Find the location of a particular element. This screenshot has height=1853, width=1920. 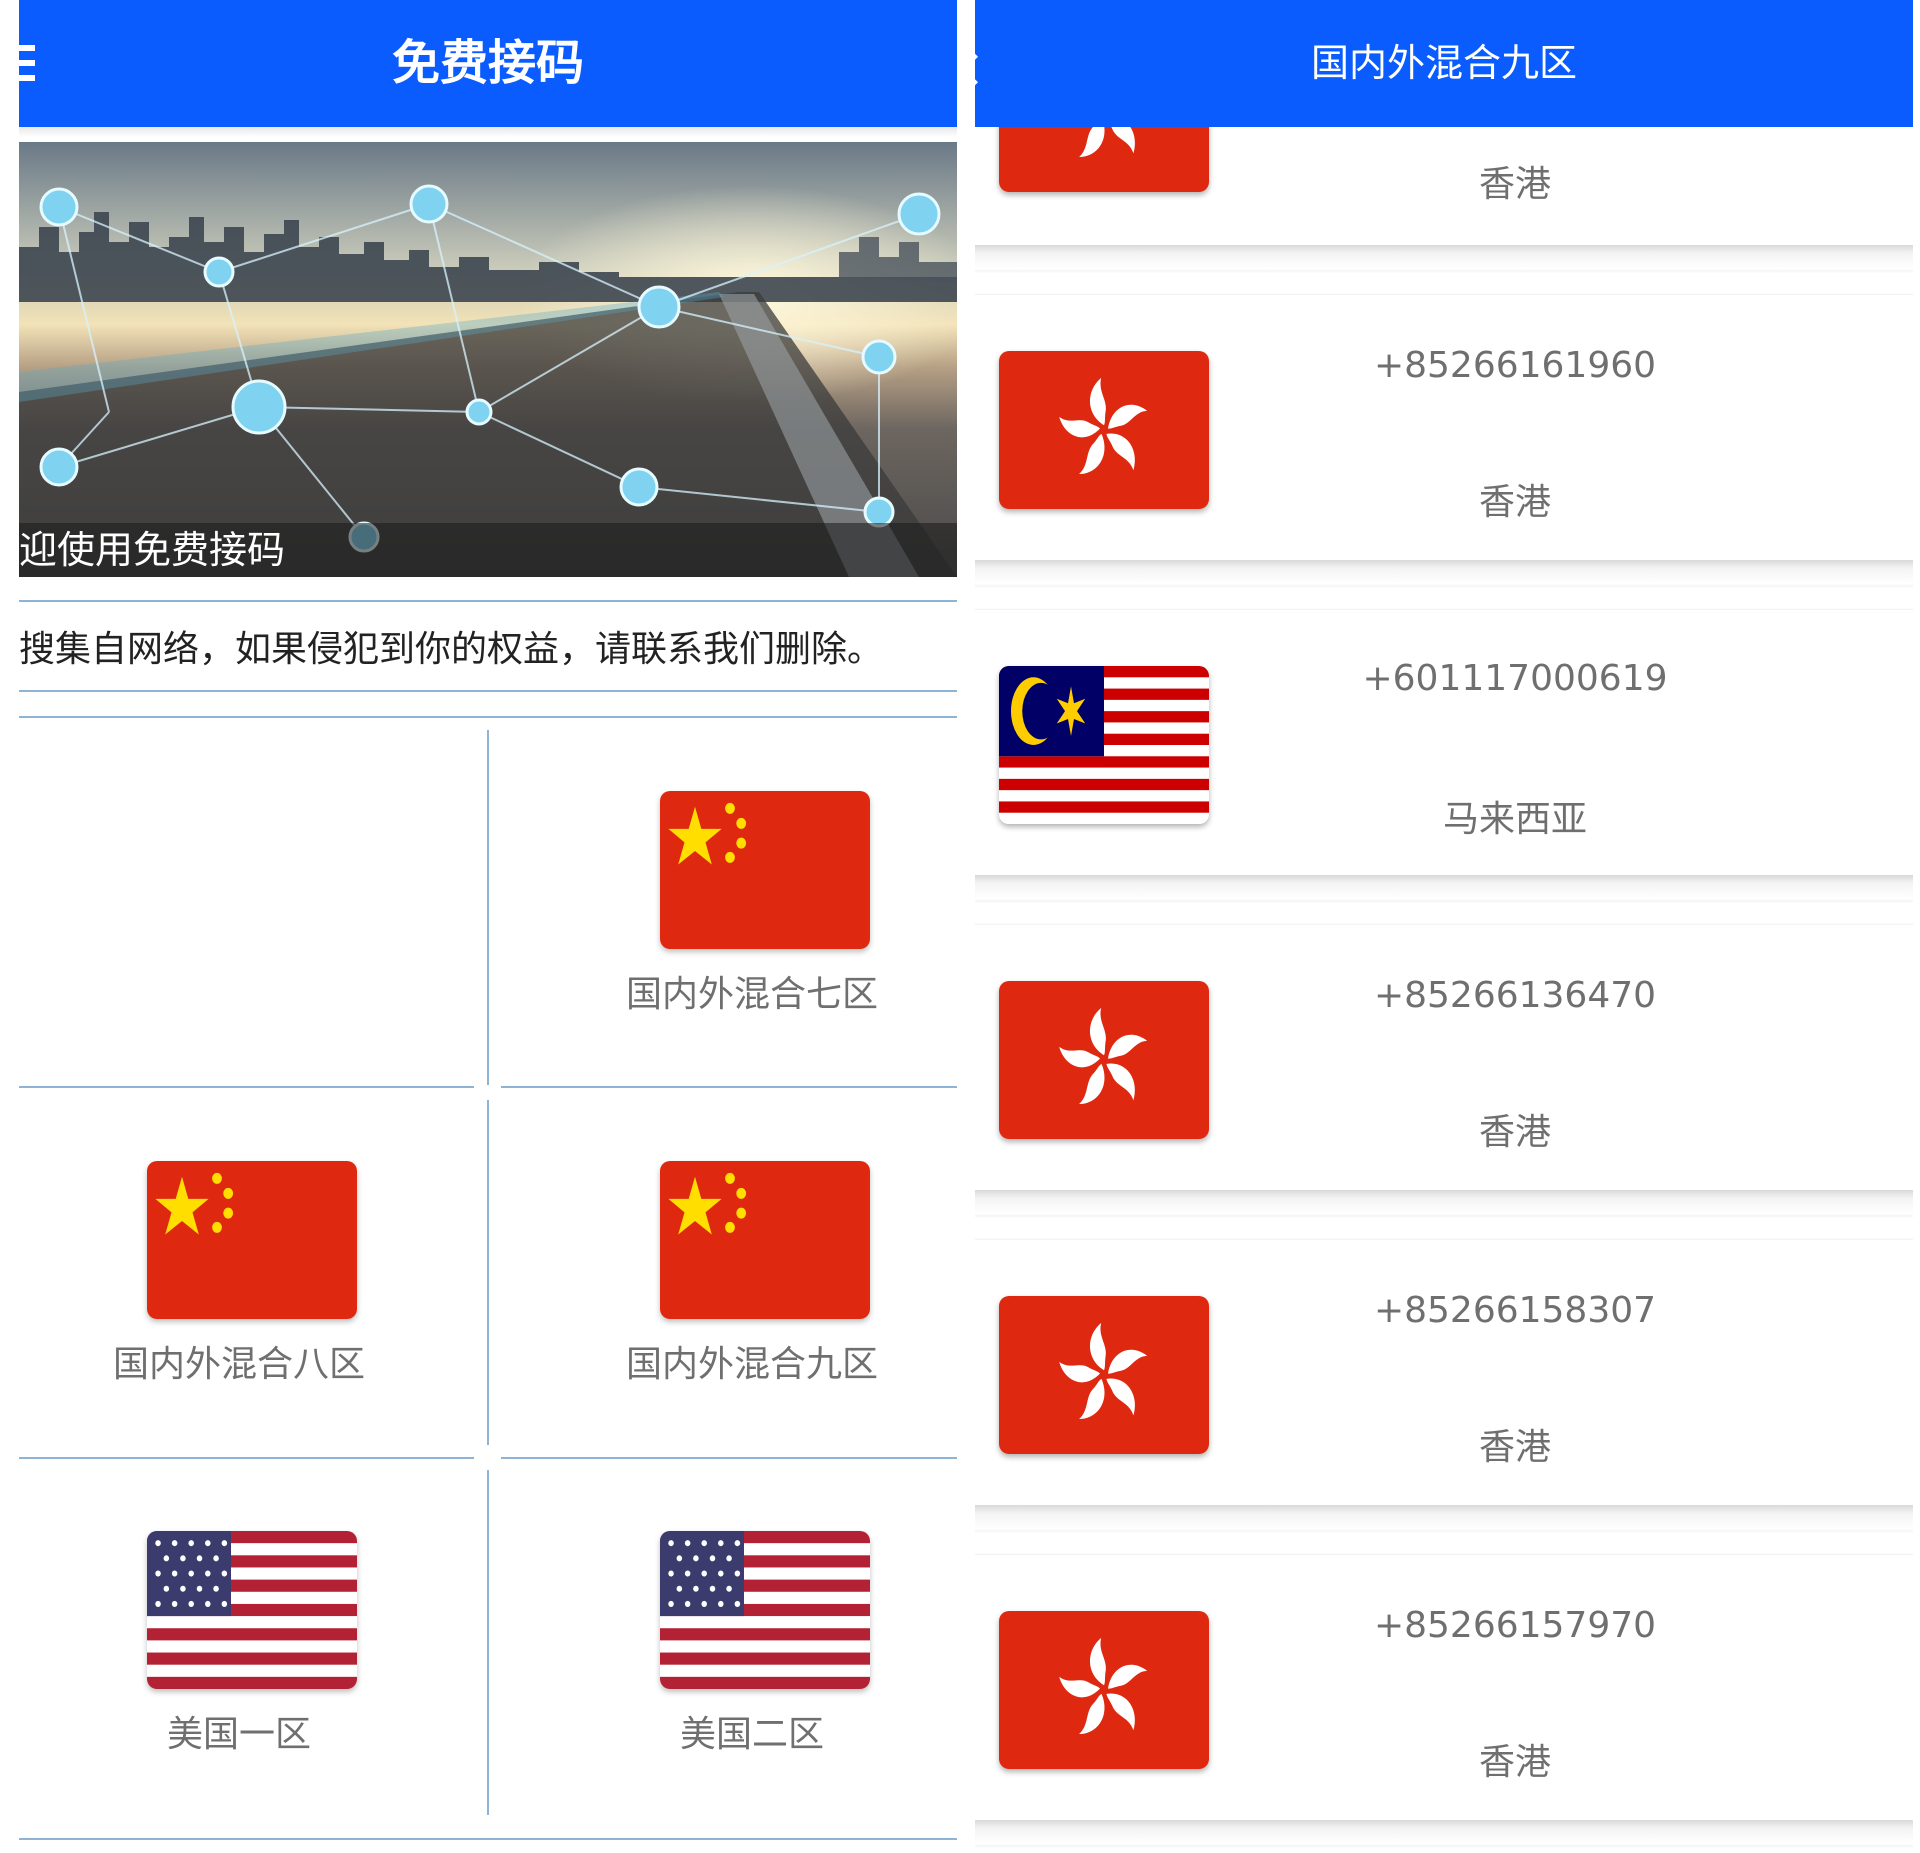

number-list-item: +85266158307 香港 is located at coordinates (1444, 1372).